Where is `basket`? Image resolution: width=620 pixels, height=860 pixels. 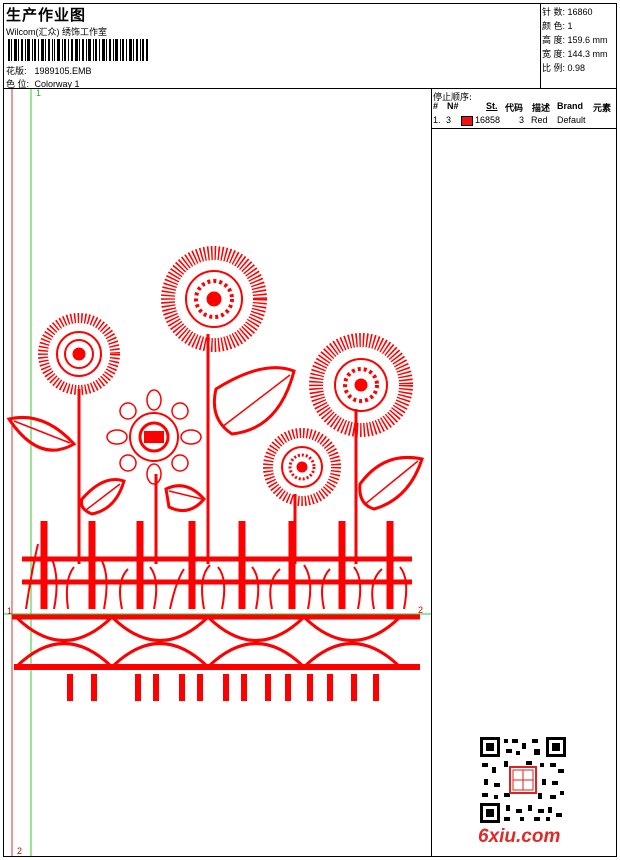 basket is located at coordinates (216, 642).